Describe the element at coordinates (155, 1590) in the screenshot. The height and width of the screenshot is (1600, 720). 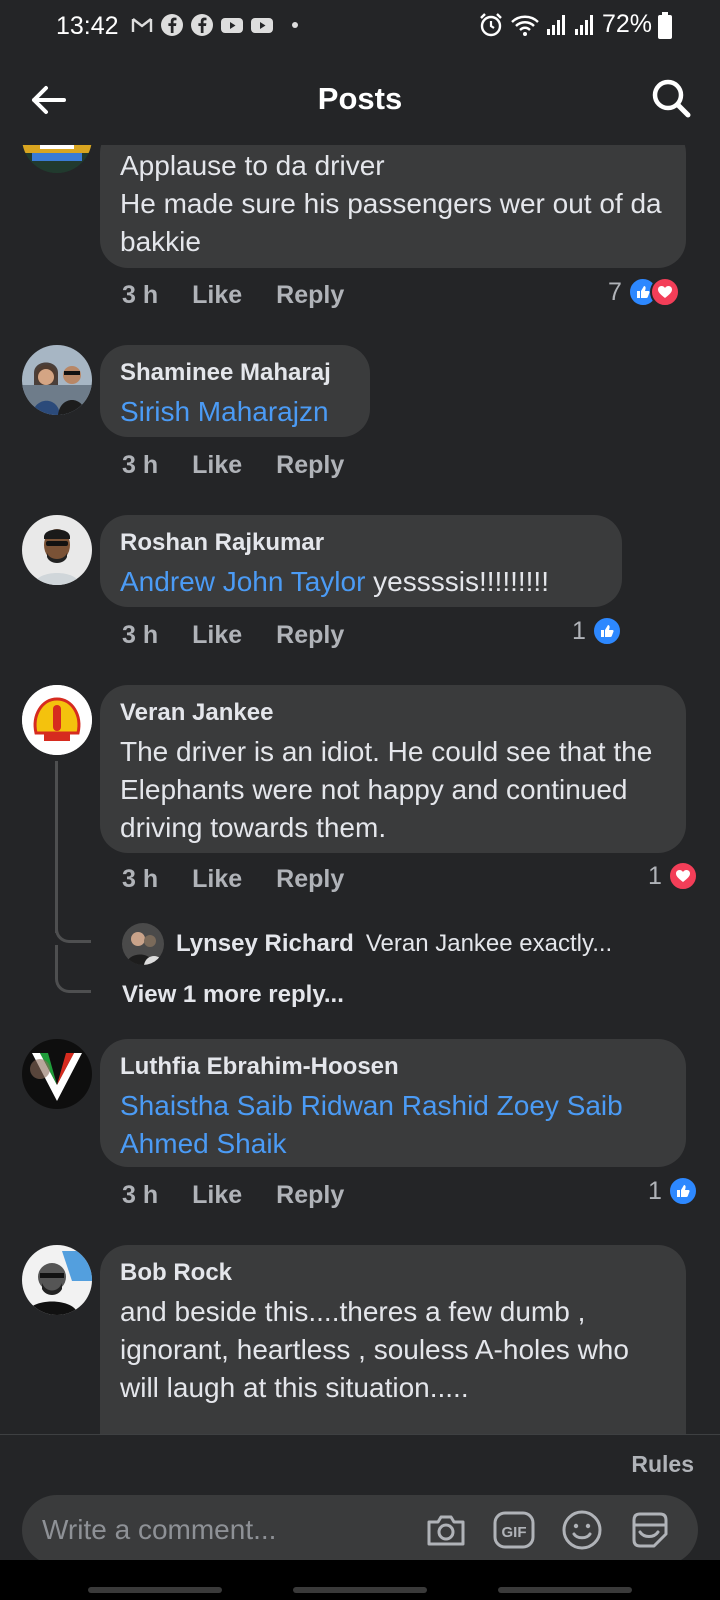
I see `recents-nav-button` at that location.